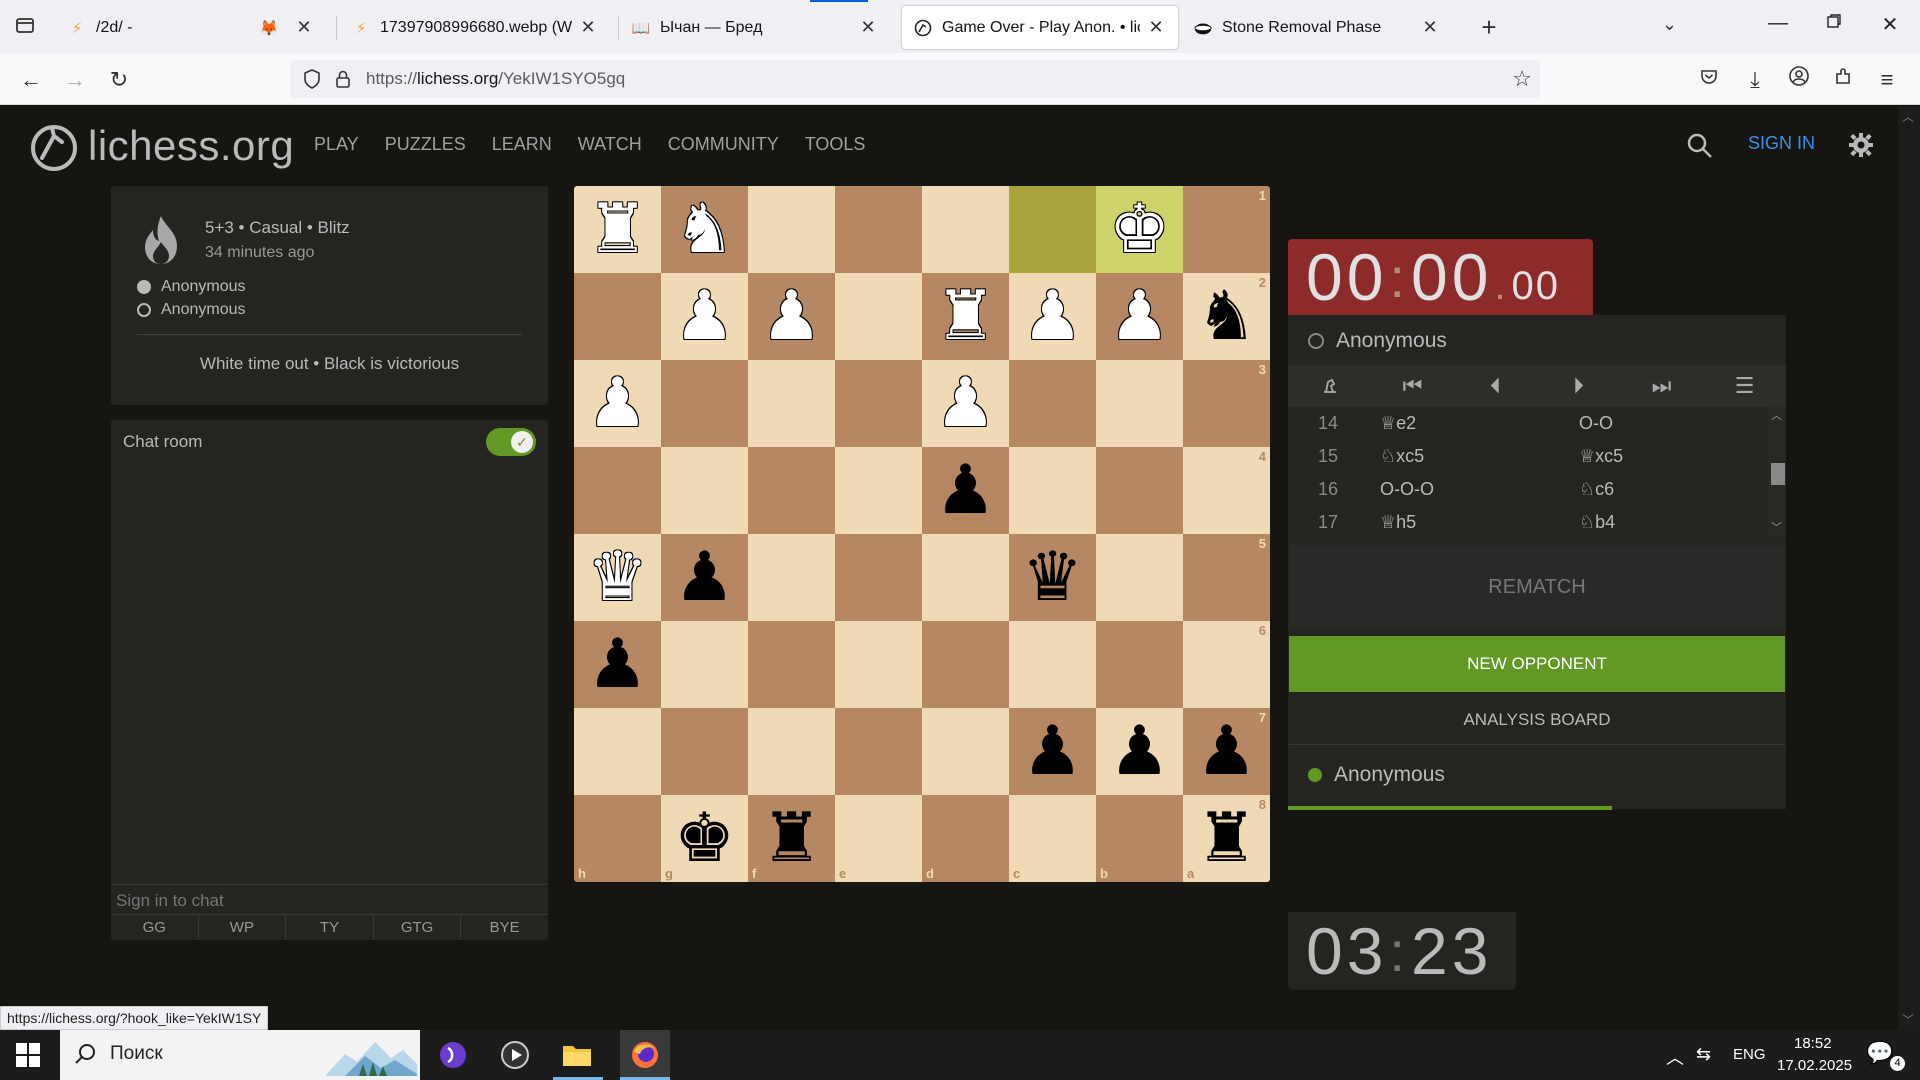 Image resolution: width=1920 pixels, height=1080 pixels. I want to click on black-rook-icon: ♜, so click(1226, 838).